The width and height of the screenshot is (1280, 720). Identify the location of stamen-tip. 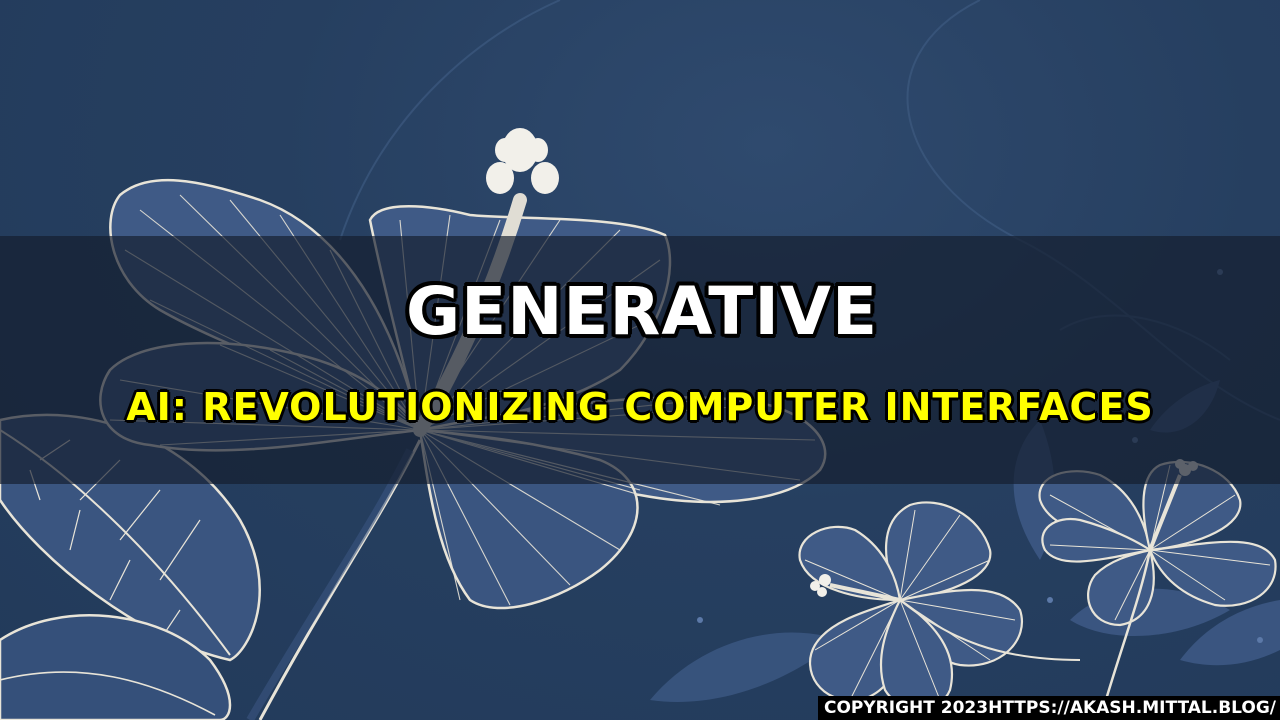
(522, 161).